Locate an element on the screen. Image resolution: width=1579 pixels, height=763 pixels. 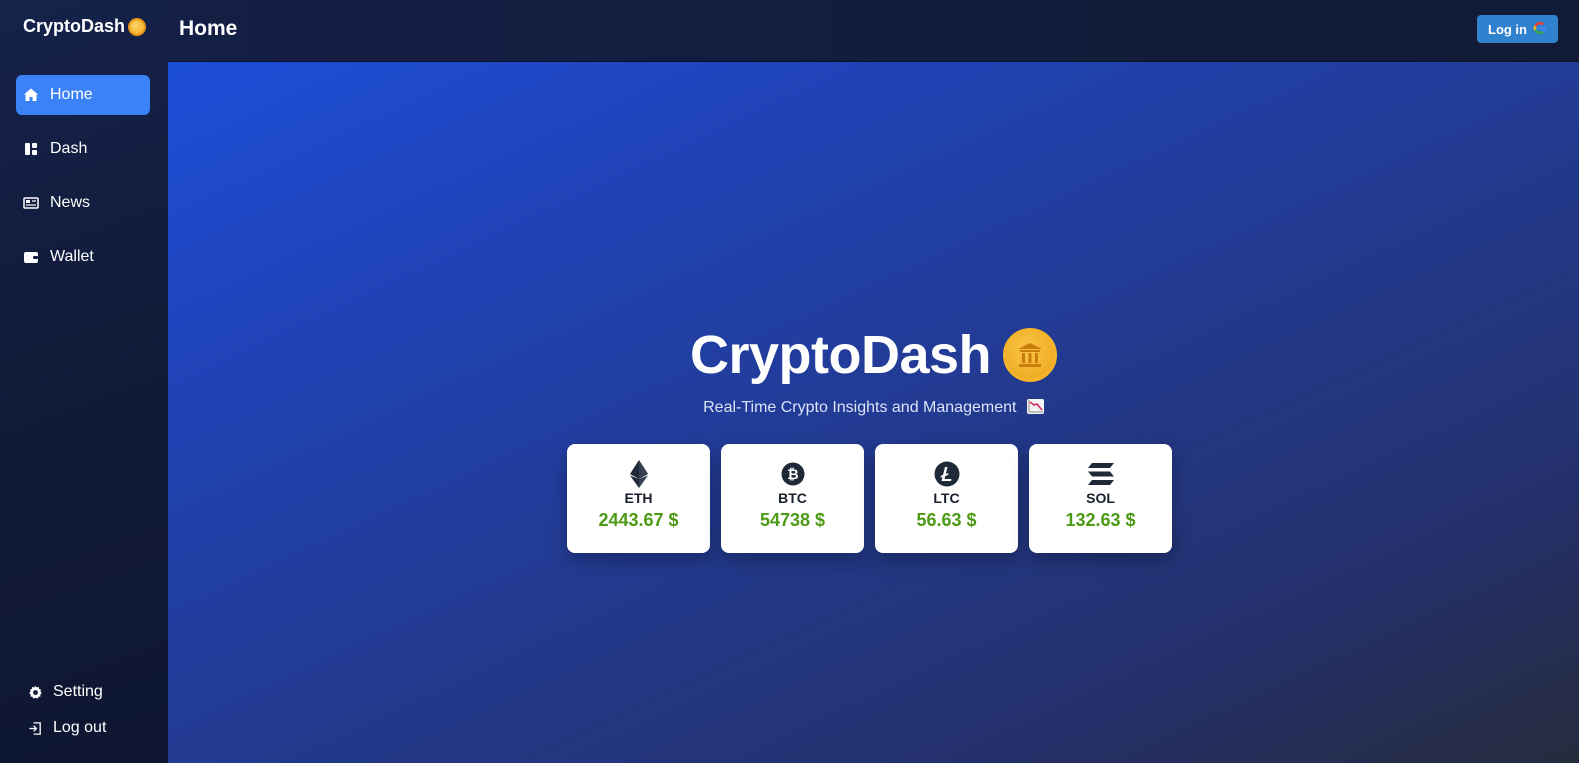
card-symbol: ETH is located at coordinates (638, 498).